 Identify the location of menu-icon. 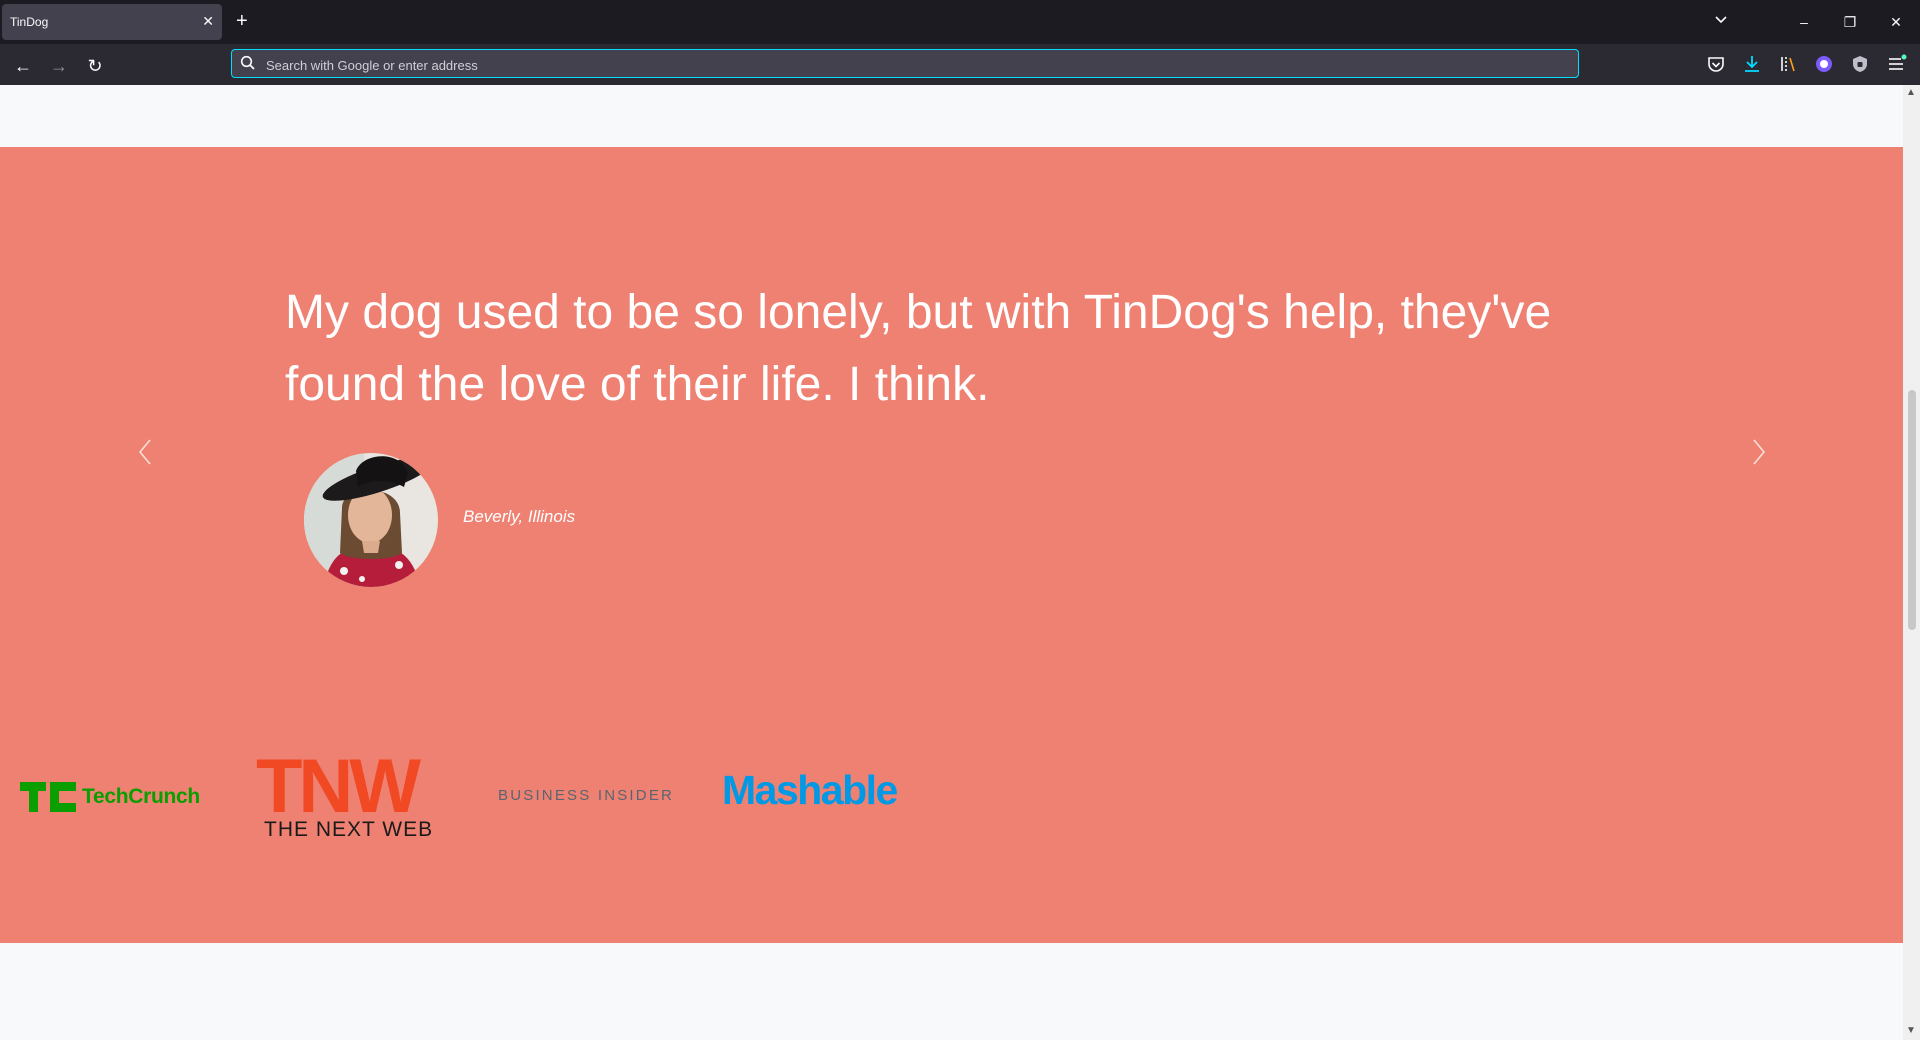
(1896, 64).